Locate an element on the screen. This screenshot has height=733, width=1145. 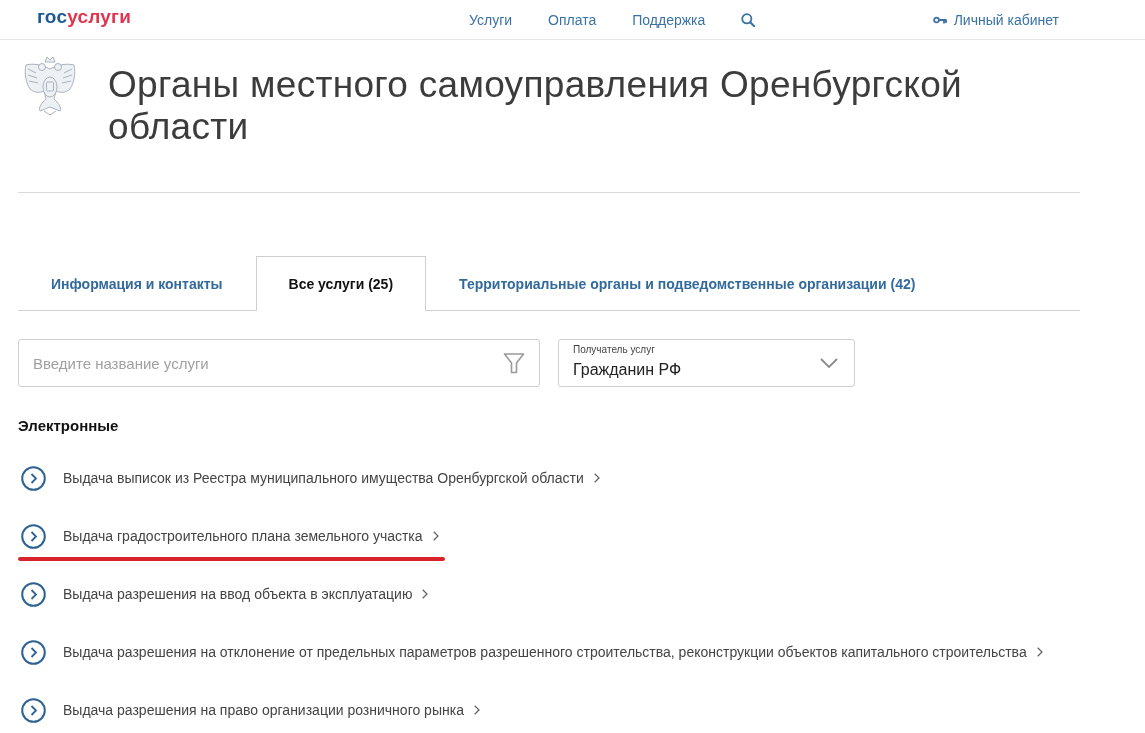
service-link: Выдача разрешения на ввод объекта в эксплуатацию is located at coordinates (238, 594).